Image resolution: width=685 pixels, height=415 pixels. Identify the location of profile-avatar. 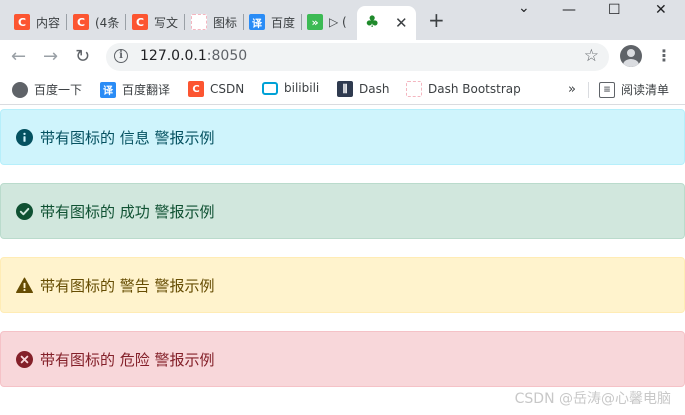
(631, 56).